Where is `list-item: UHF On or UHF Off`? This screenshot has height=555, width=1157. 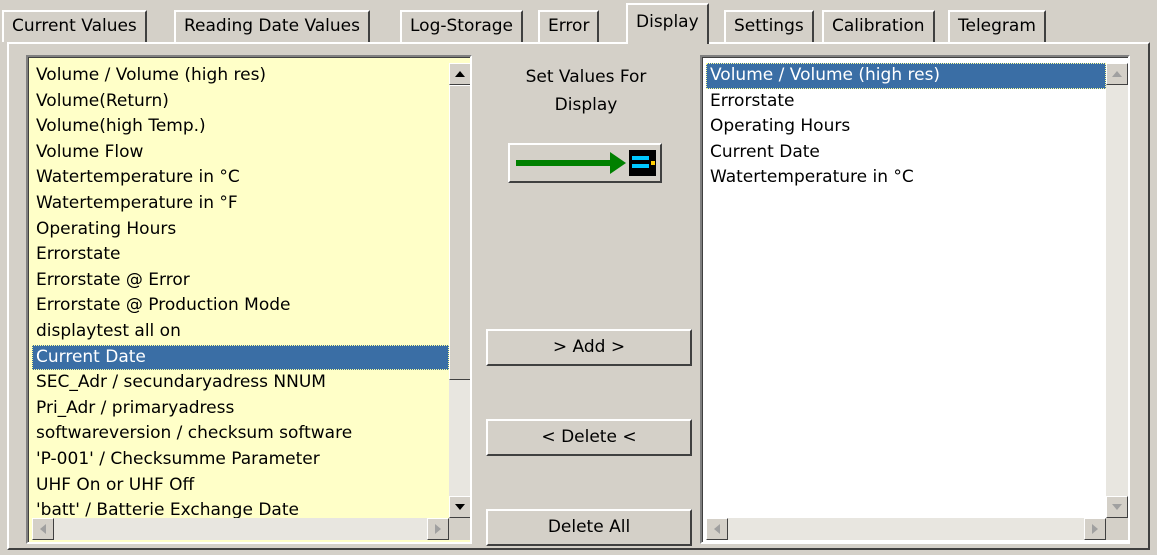
list-item: UHF On or UHF Off is located at coordinates (240, 486).